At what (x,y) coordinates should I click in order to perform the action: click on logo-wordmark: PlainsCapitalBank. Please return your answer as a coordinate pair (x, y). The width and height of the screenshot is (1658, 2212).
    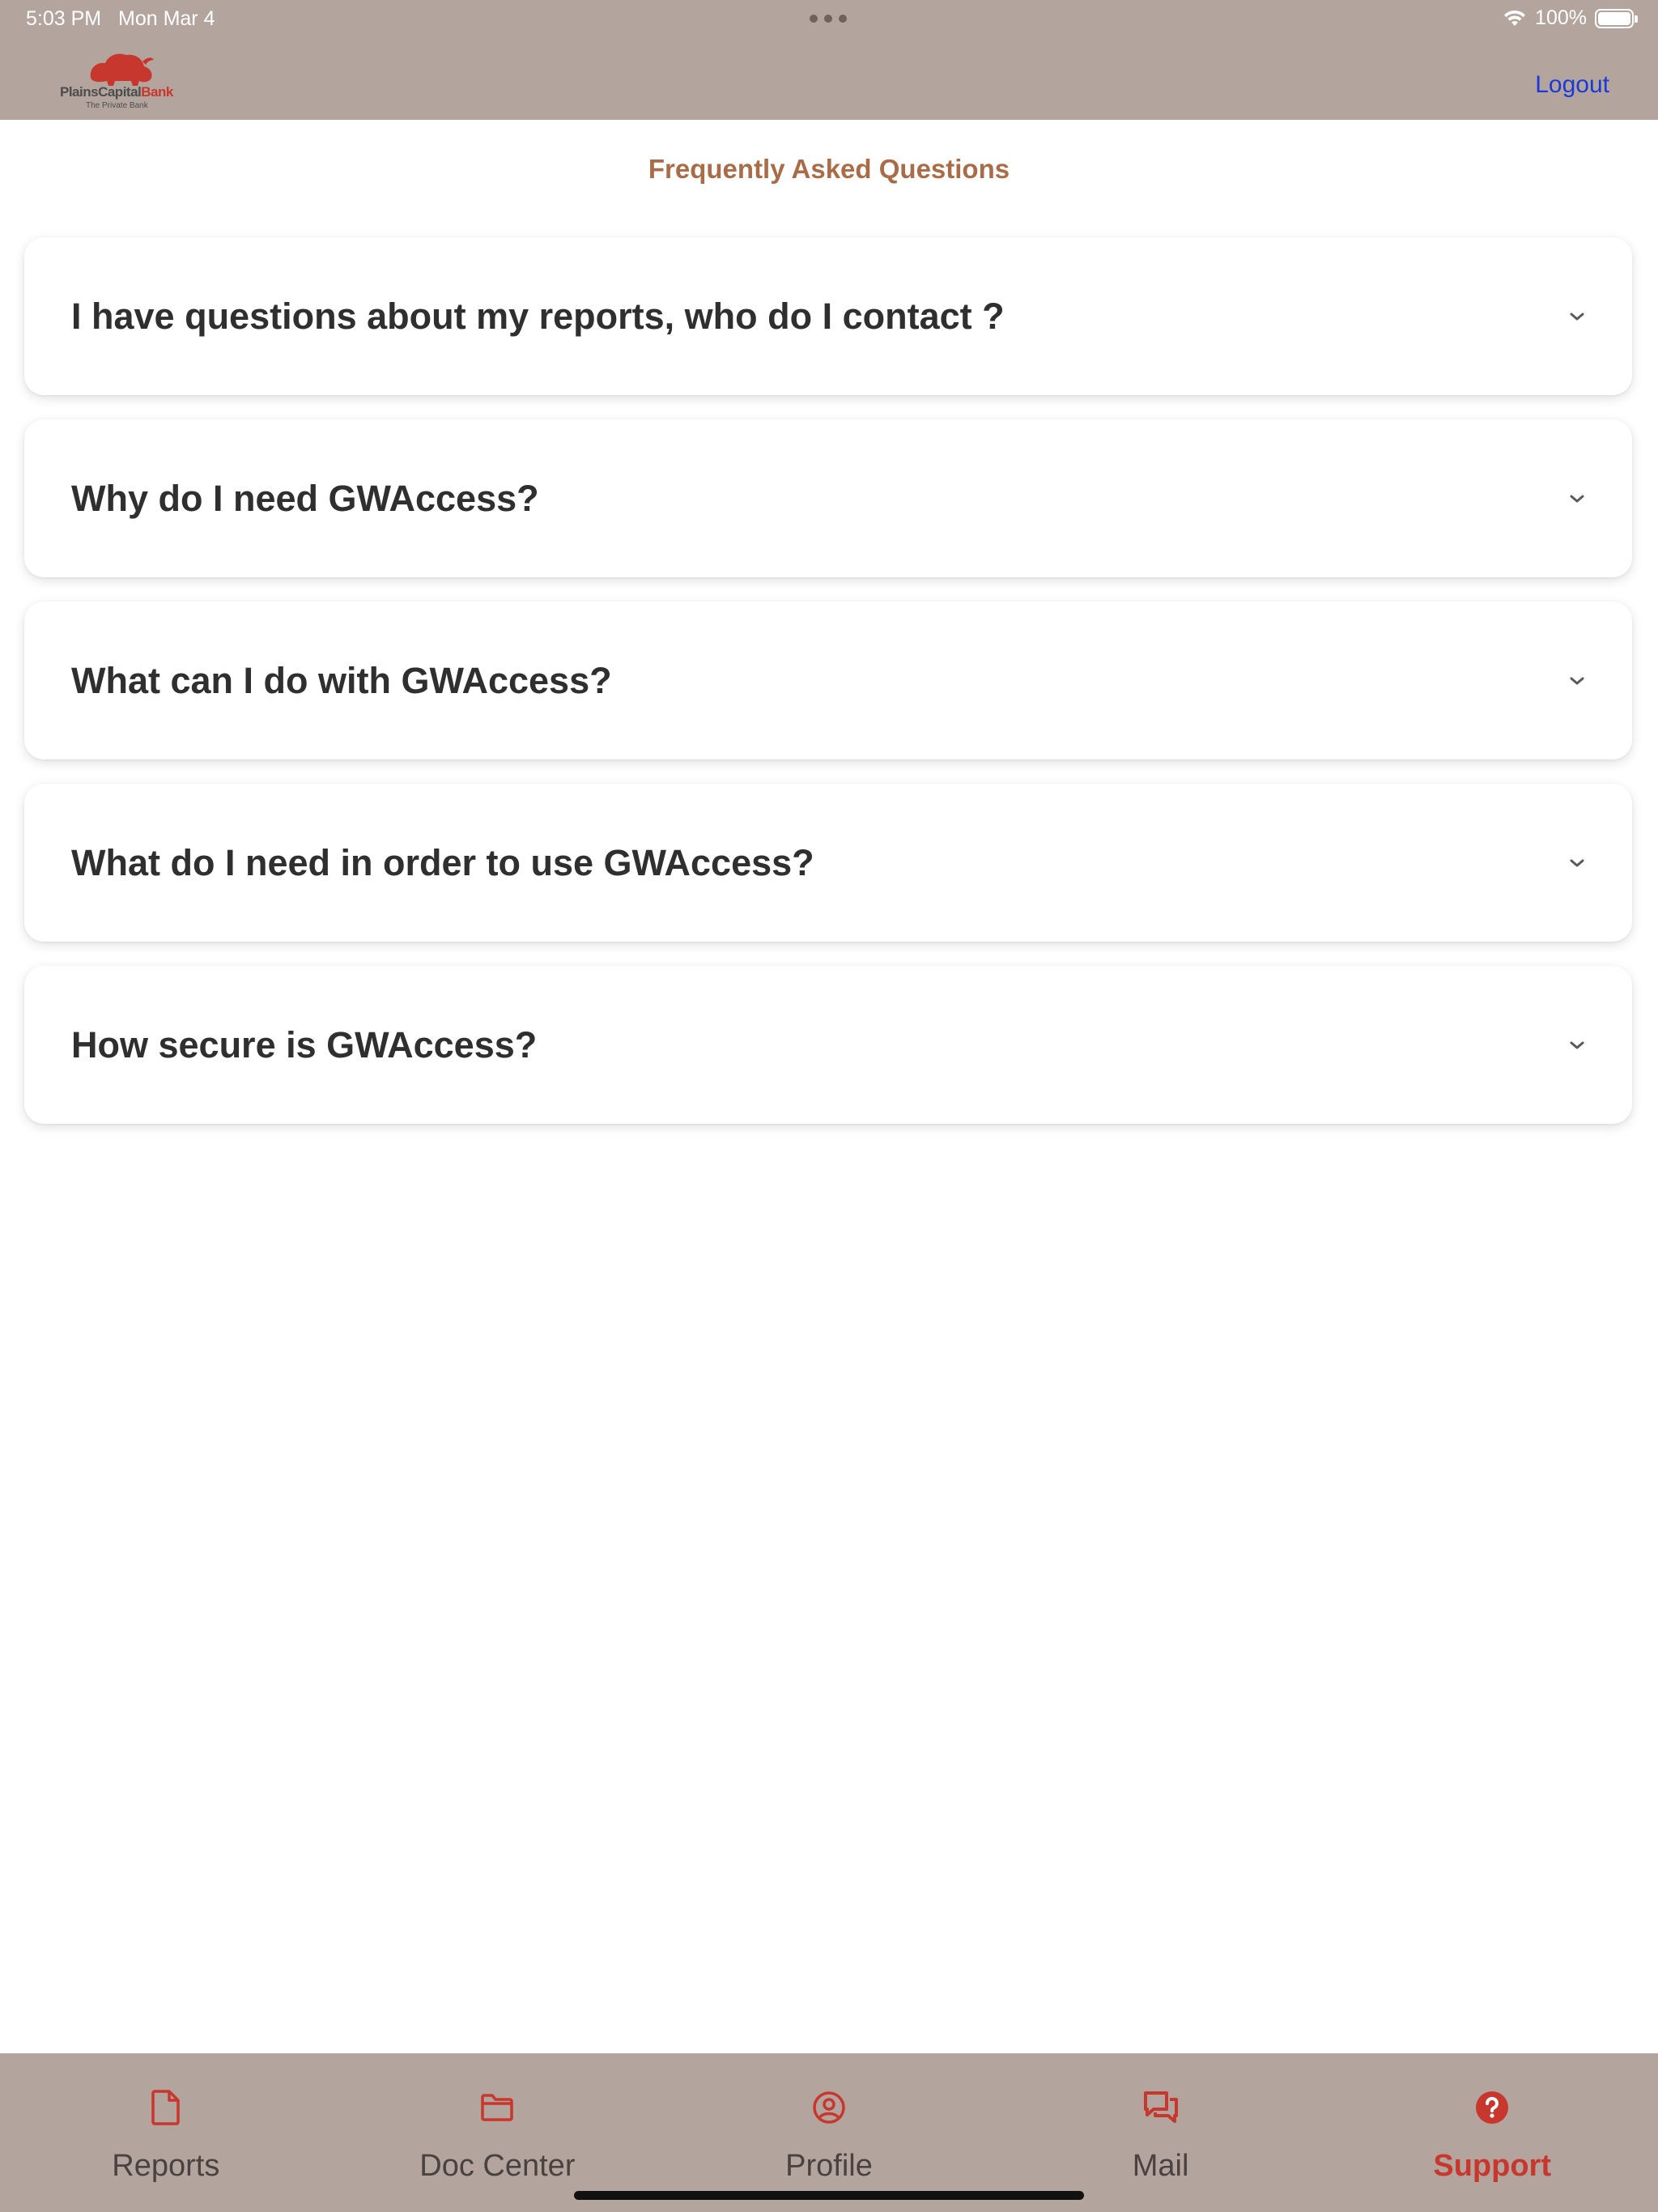
    Looking at the image, I should click on (116, 92).